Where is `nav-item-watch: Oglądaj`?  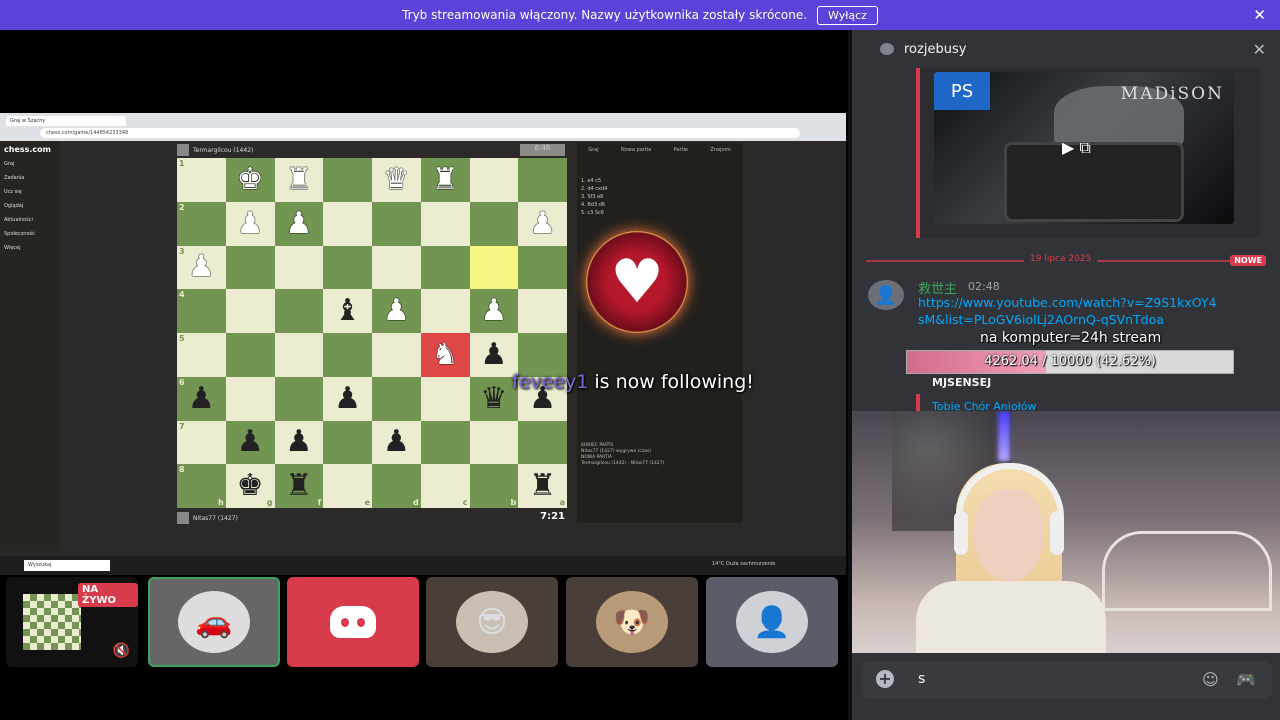 nav-item-watch: Oglądaj is located at coordinates (14, 206).